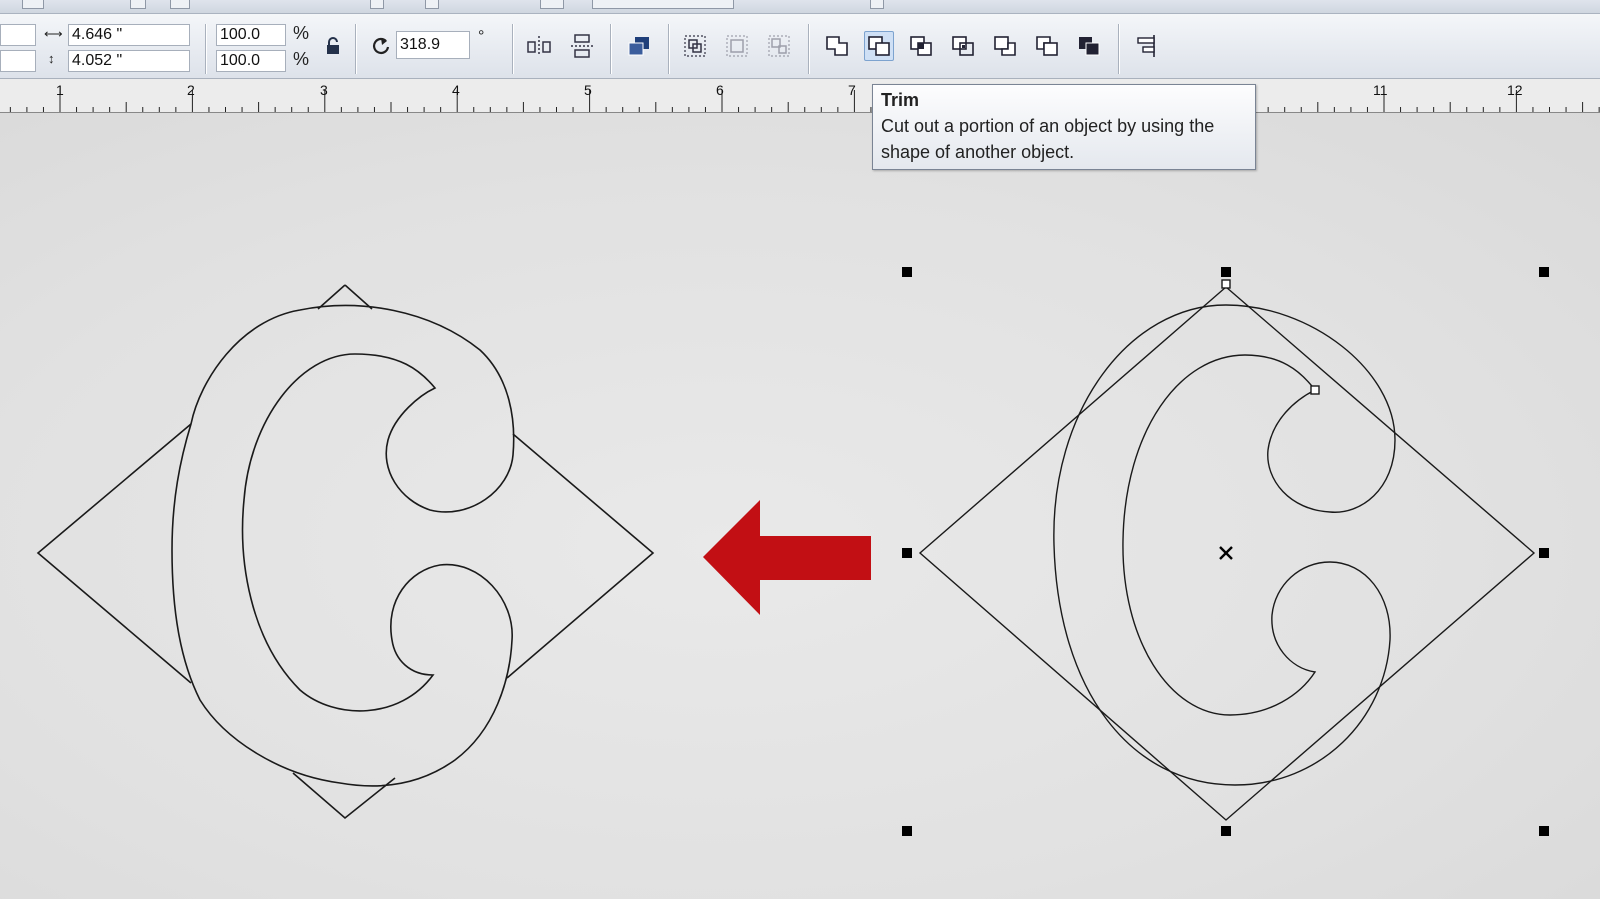 The image size is (1600, 899). Describe the element at coordinates (1380, 90) in the screenshot. I see `ruler-label: 11` at that location.